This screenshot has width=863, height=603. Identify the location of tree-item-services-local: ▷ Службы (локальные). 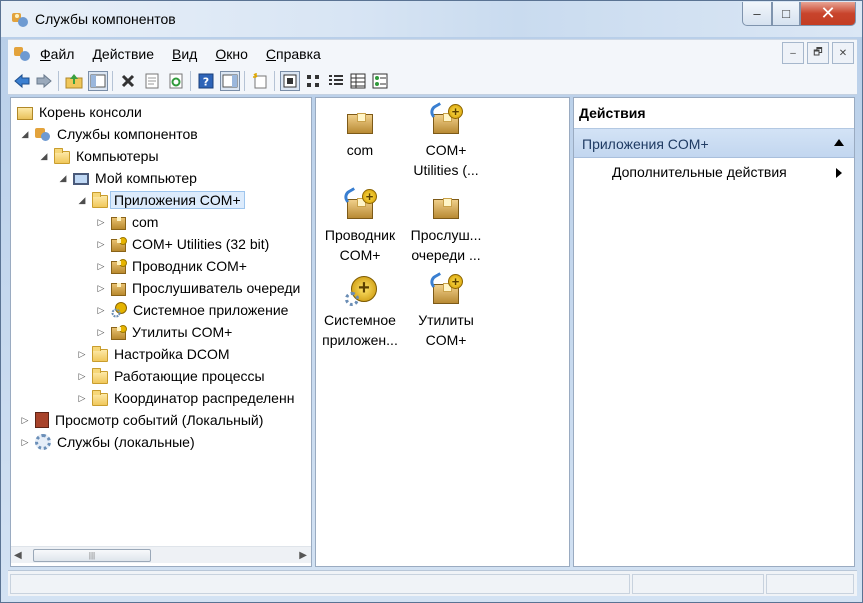
(107, 442).